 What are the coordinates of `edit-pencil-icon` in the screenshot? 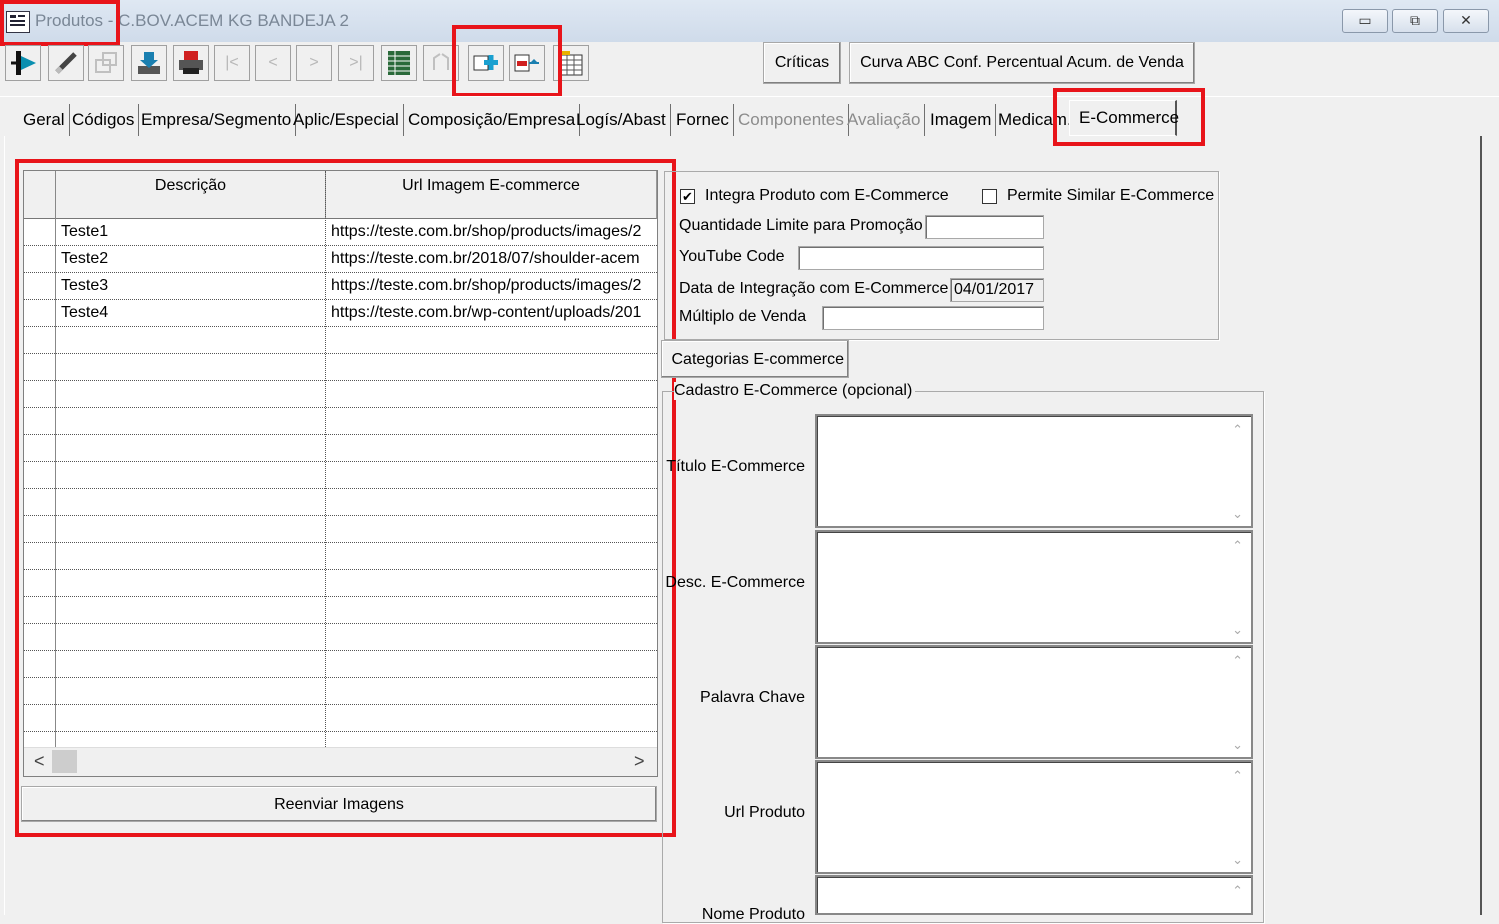 It's located at (66, 63).